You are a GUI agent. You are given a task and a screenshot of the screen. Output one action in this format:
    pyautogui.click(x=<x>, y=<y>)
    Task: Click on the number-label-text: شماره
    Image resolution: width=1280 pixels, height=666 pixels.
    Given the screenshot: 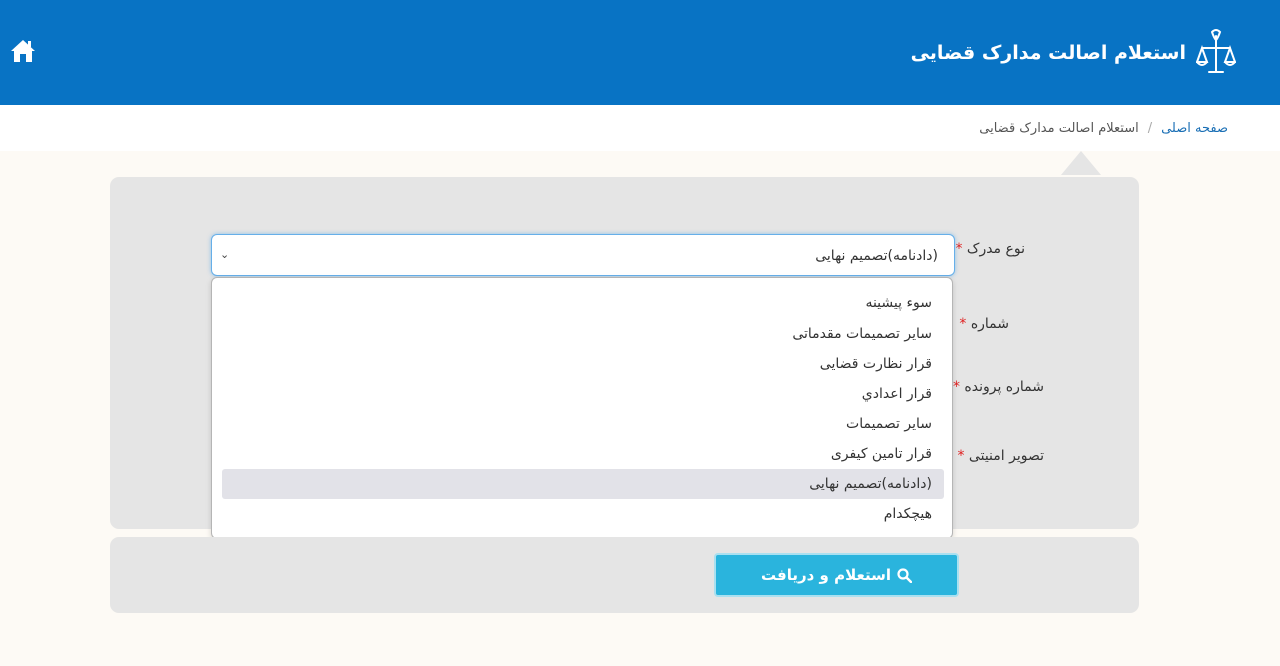 What is the action you would take?
    pyautogui.click(x=989, y=324)
    